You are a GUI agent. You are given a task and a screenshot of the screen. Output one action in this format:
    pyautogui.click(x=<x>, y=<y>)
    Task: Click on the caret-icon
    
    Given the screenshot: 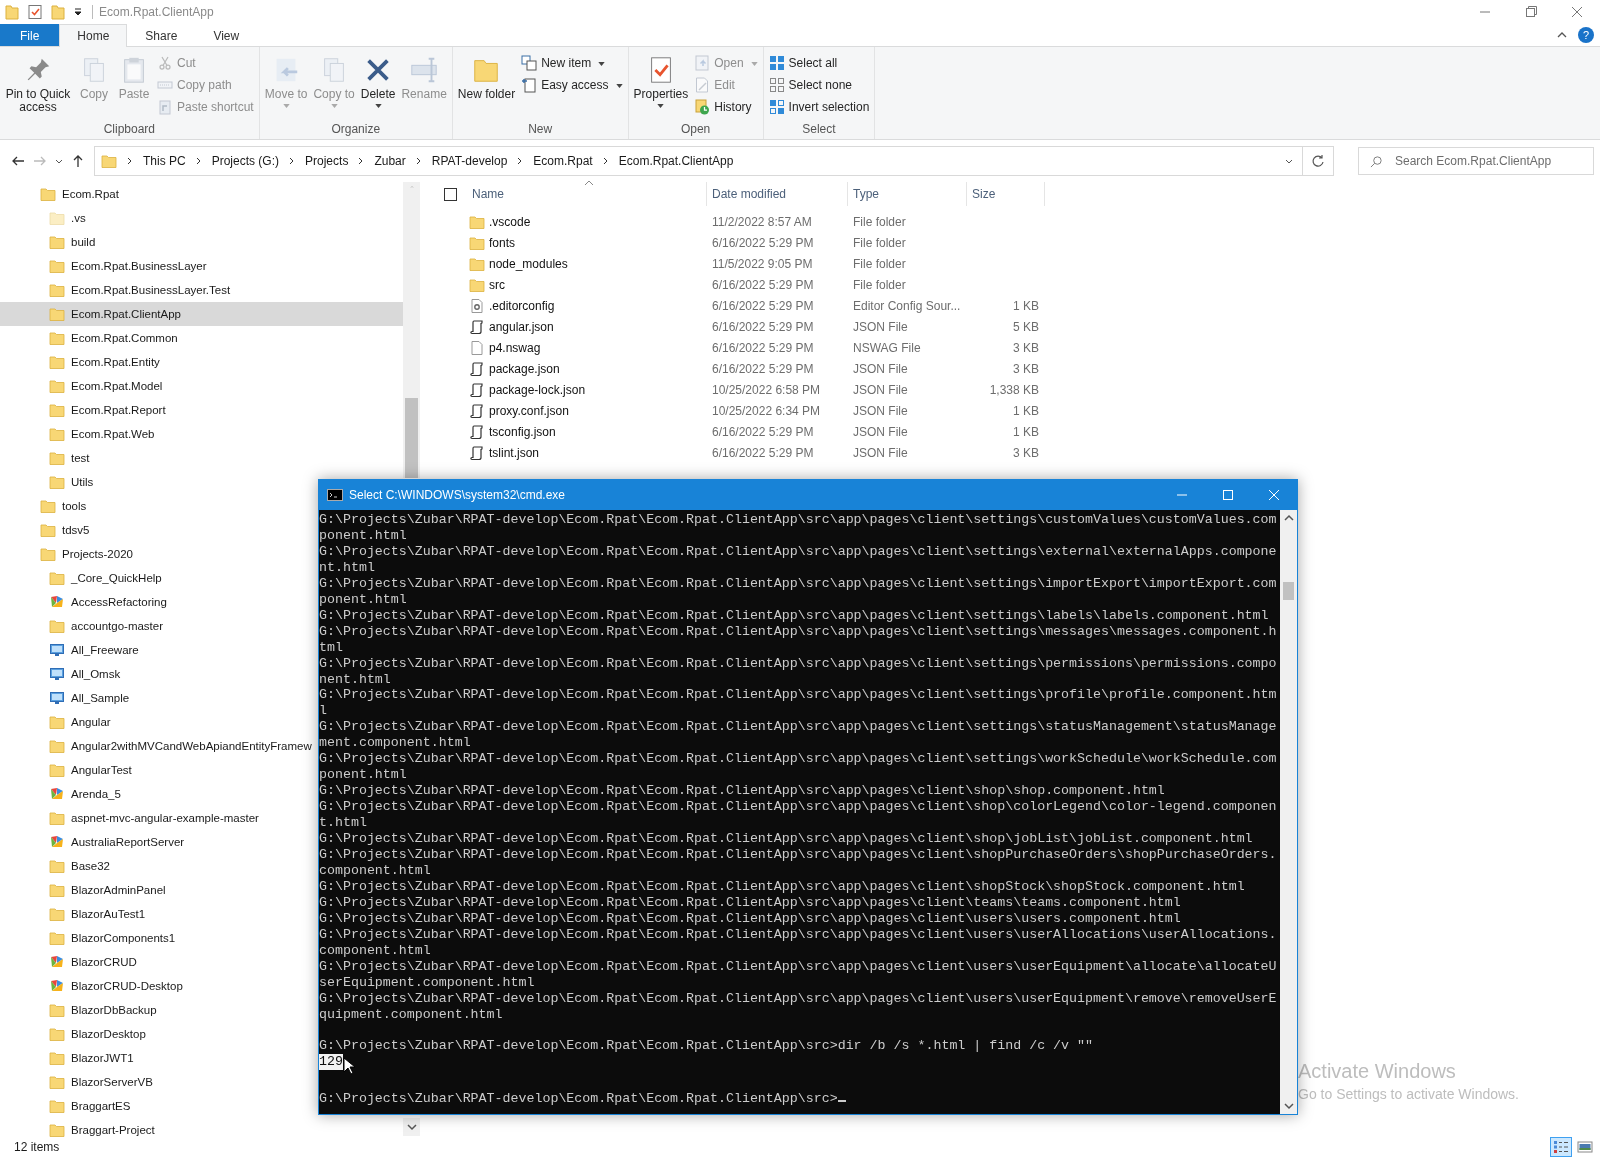 What is the action you would take?
    pyautogui.click(x=378, y=106)
    